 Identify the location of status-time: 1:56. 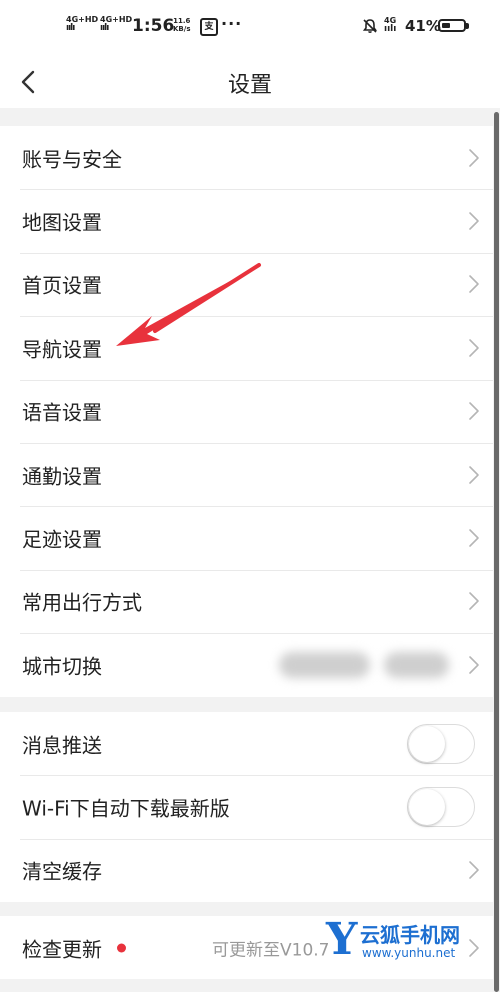
(153, 26).